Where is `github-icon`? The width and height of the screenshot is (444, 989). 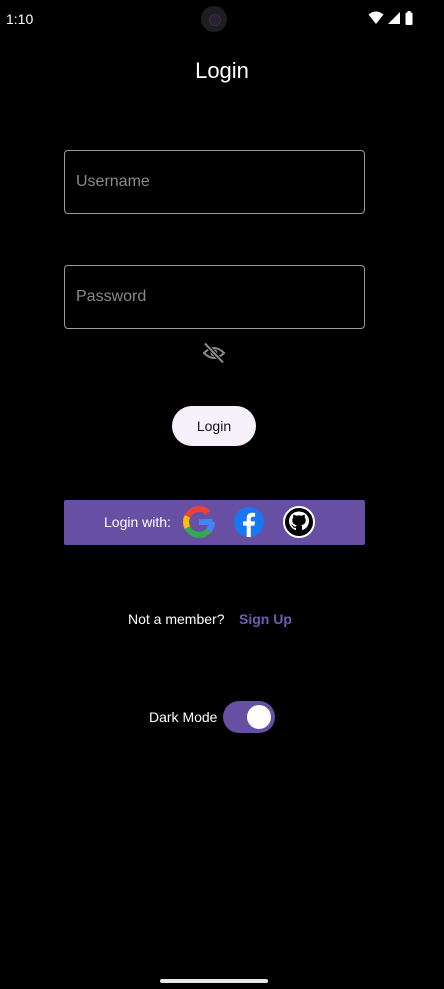
github-icon is located at coordinates (299, 522).